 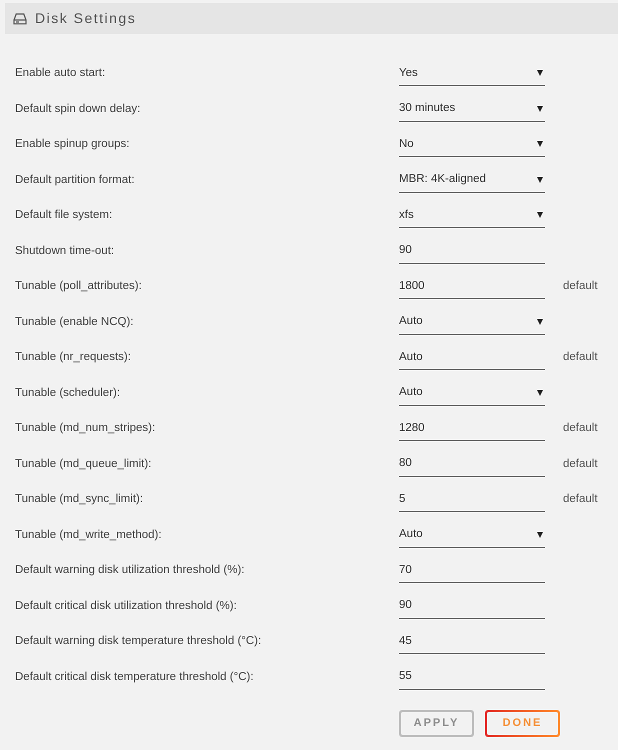 What do you see at coordinates (126, 606) in the screenshot?
I see `setting-label: Default critical disk utilization threshold (%):` at bounding box center [126, 606].